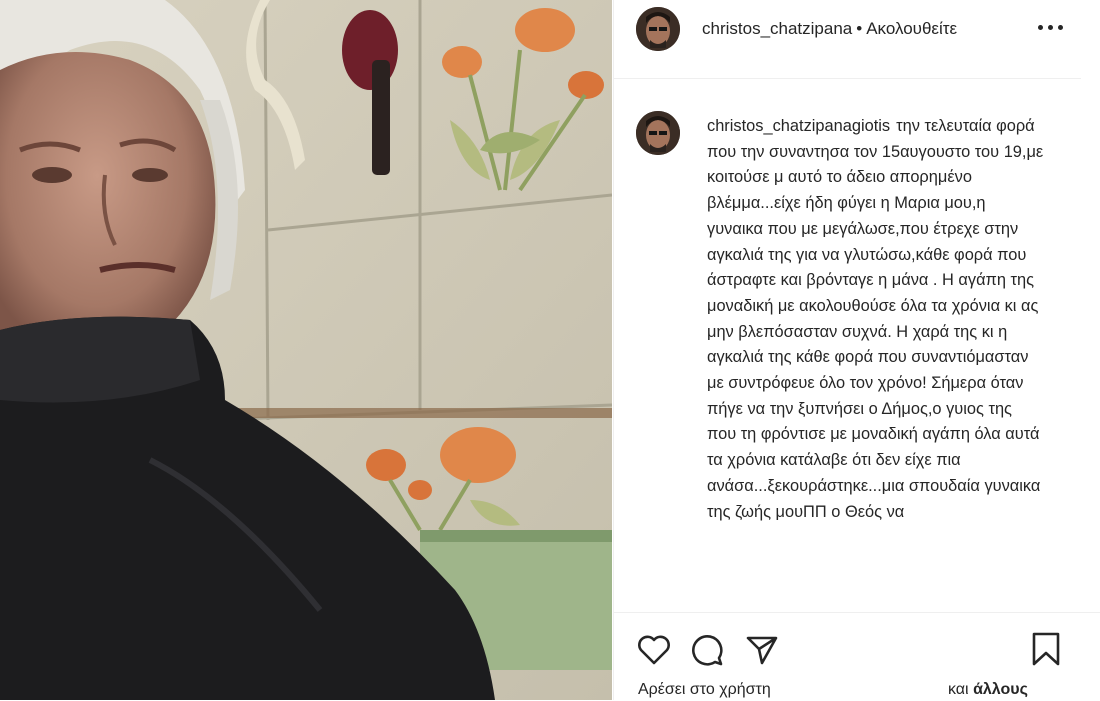 The image size is (1100, 701). I want to click on comment-author-link: christos_chatzipanagiotis, so click(798, 126).